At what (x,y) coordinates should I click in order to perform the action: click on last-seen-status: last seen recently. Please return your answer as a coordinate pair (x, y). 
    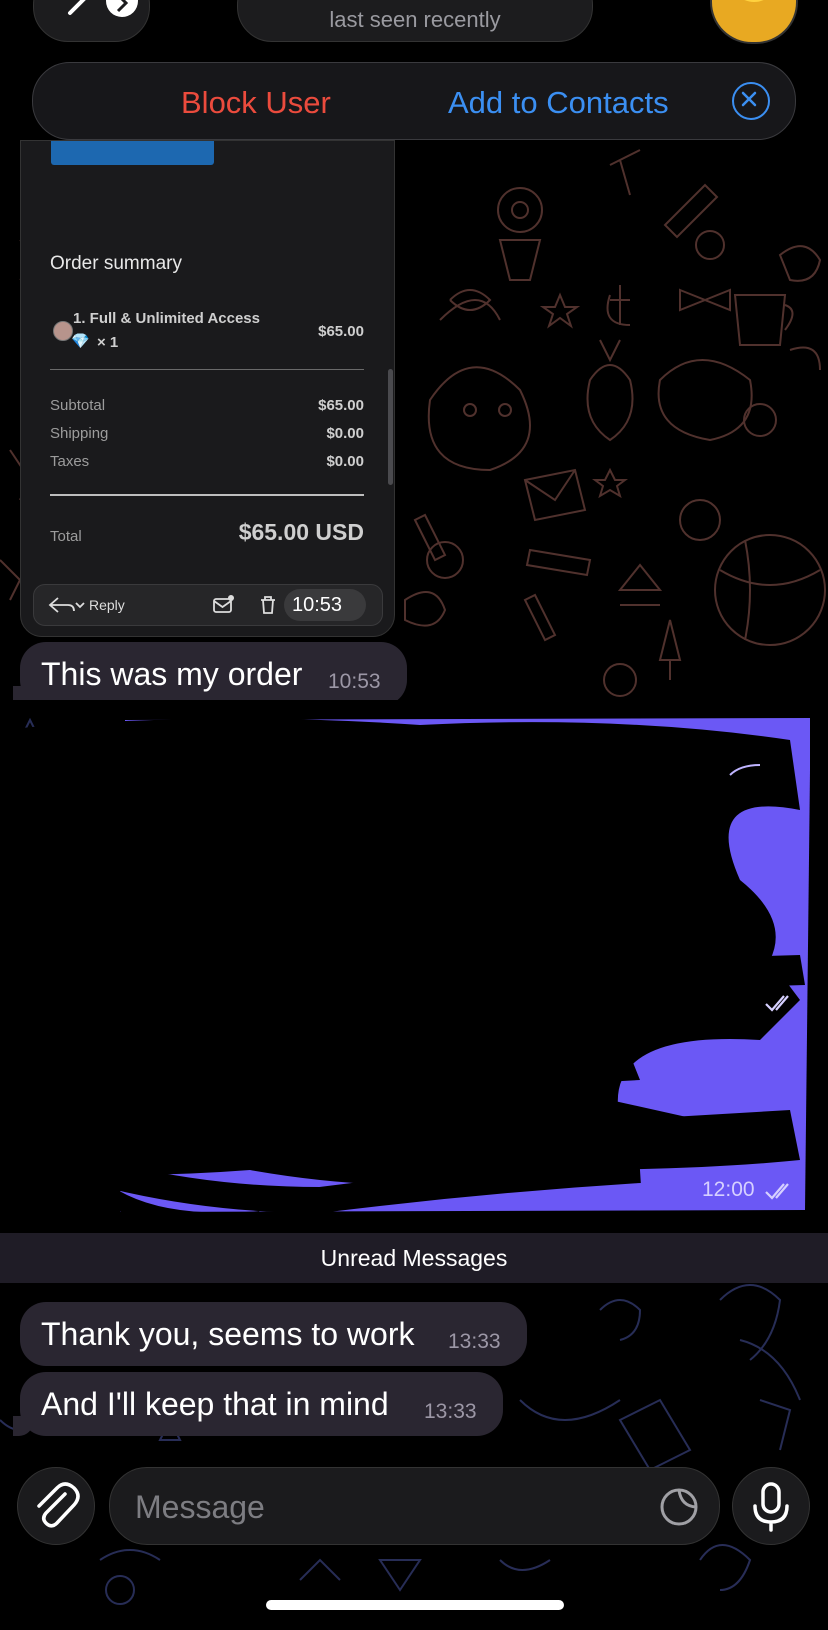
    Looking at the image, I should click on (415, 19).